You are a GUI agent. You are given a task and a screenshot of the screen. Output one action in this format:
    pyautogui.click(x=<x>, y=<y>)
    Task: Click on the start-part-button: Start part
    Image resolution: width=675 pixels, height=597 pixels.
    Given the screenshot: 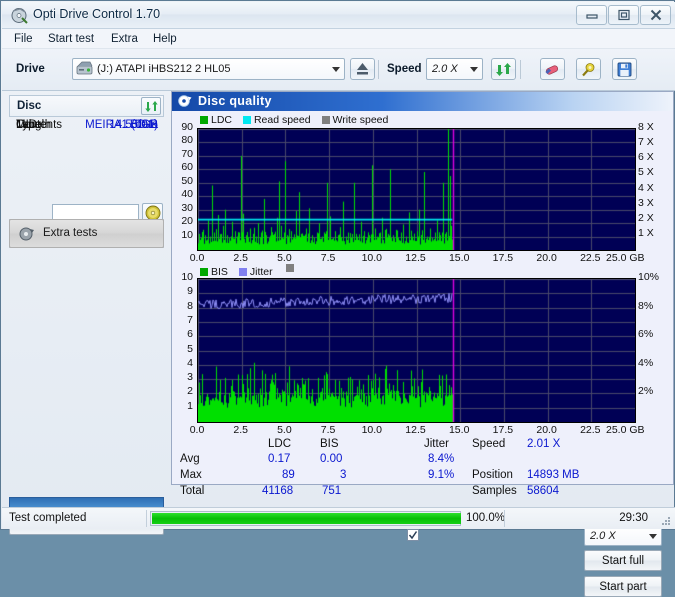 What is the action you would take?
    pyautogui.click(x=623, y=586)
    